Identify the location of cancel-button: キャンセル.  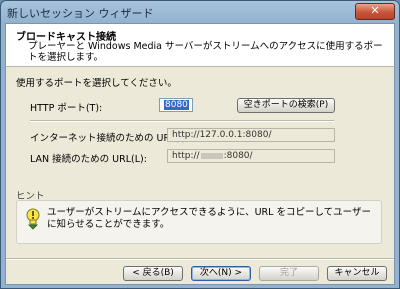
(357, 273).